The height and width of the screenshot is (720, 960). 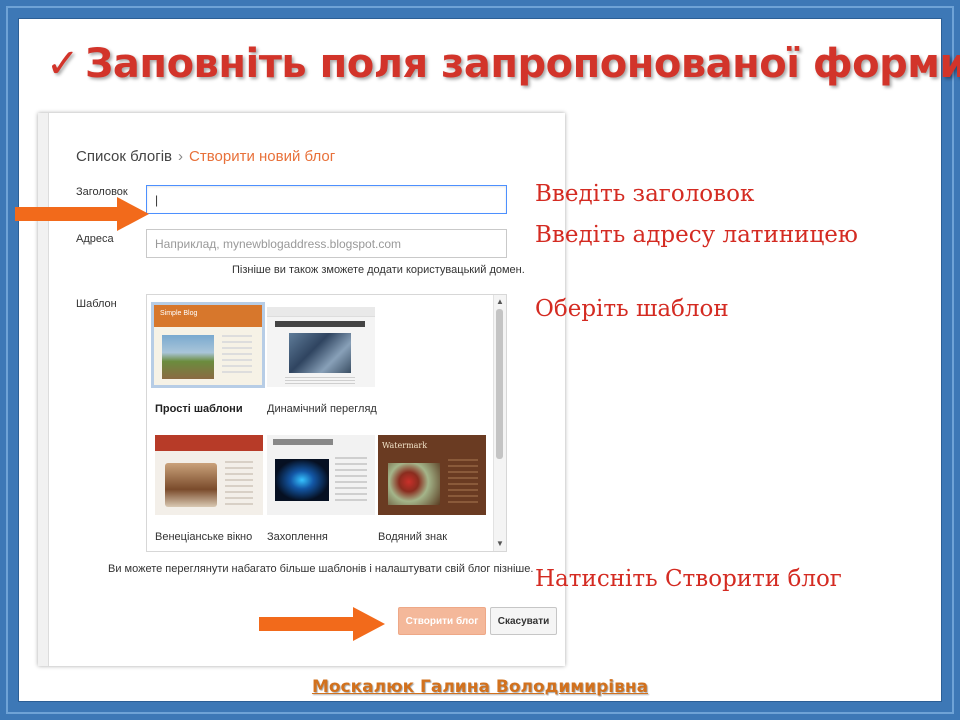 I want to click on template-venetian-sidebar, so click(x=239, y=483).